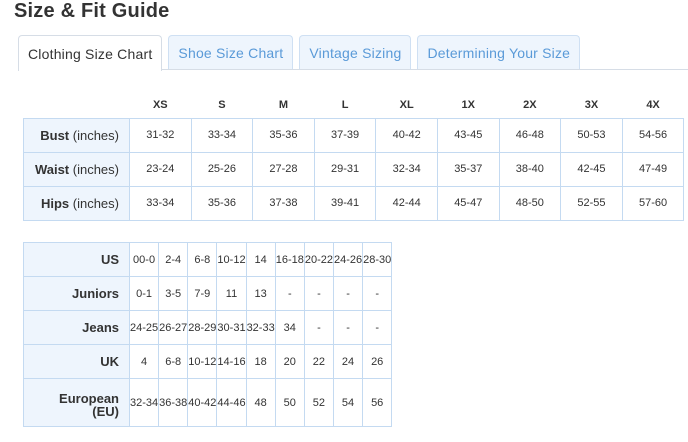 The width and height of the screenshot is (688, 442). I want to click on table-cell: 39-41, so click(345, 203).